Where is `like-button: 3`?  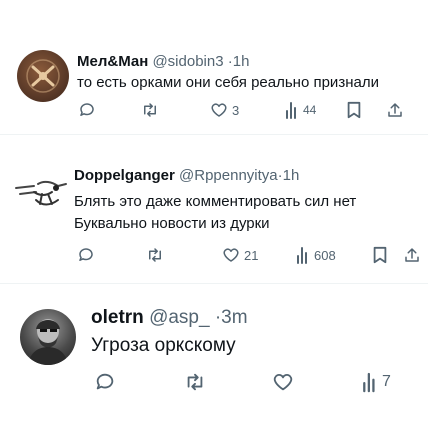
like-button: 3 is located at coordinates (224, 110).